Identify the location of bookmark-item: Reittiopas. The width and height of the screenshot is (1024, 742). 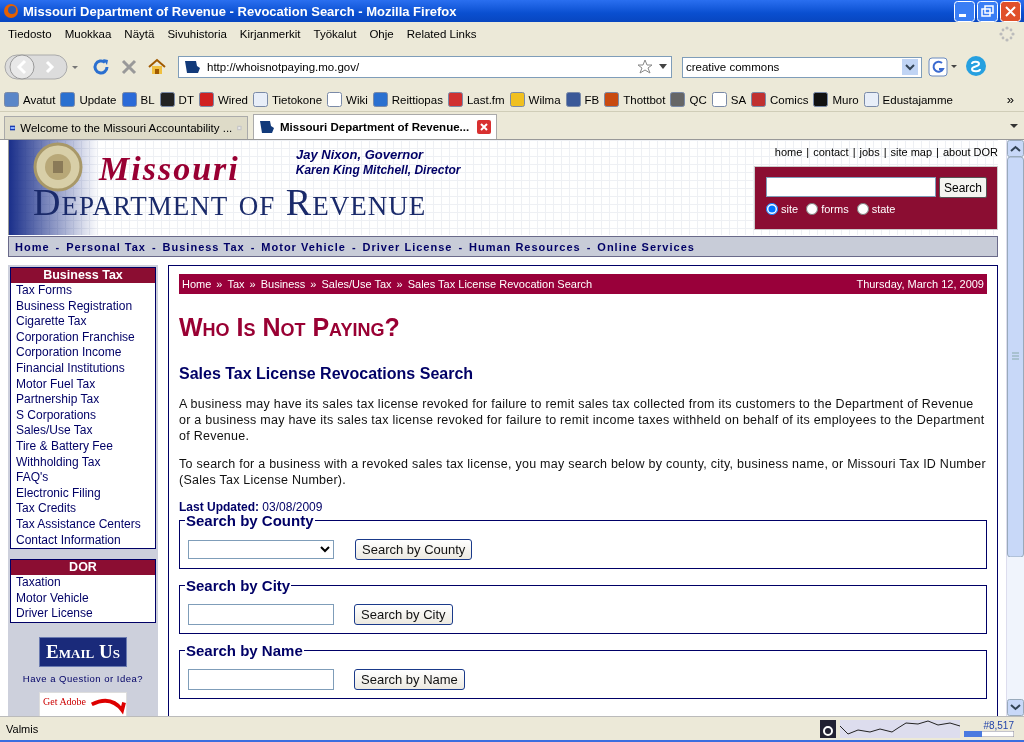
(407, 99).